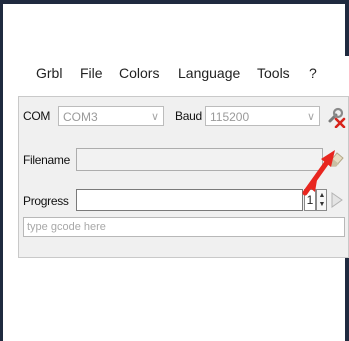  I want to click on baud-rate-select: 115200 ∨, so click(262, 116).